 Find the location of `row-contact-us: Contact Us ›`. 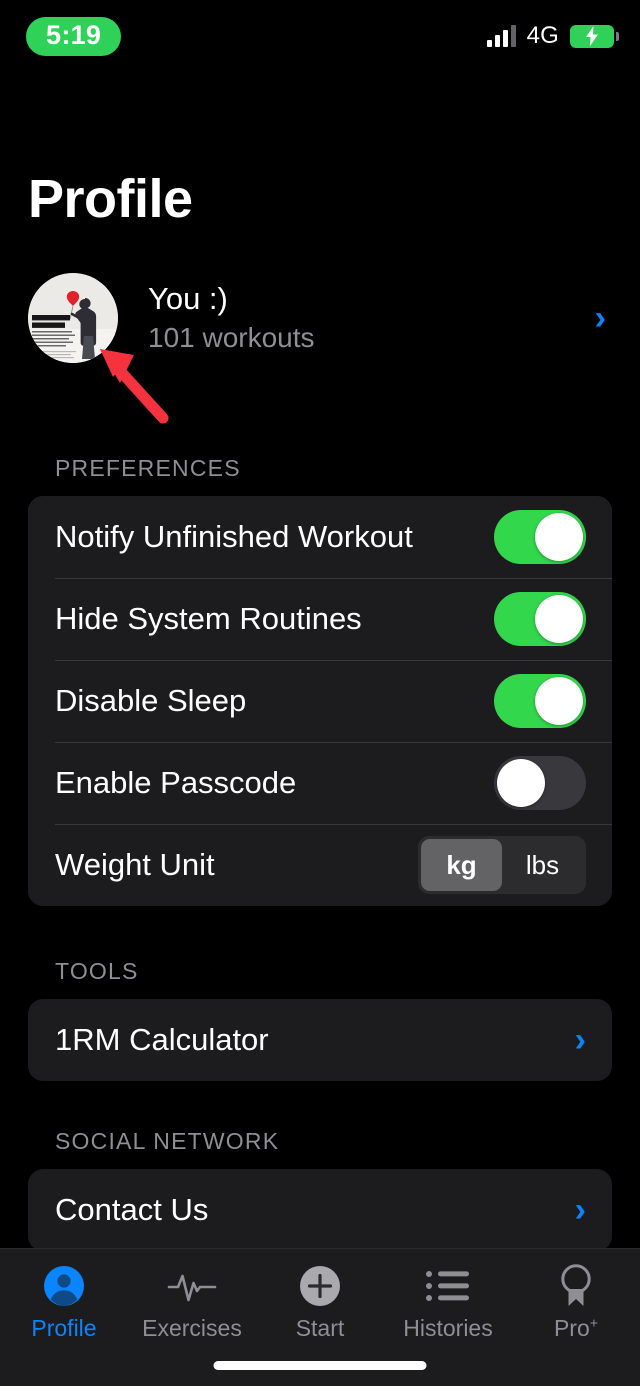

row-contact-us: Contact Us › is located at coordinates (320, 1210).